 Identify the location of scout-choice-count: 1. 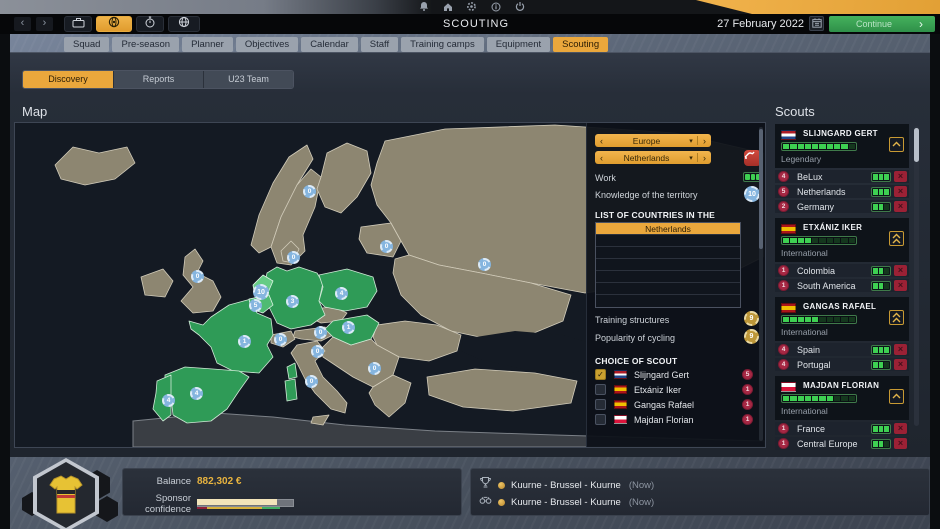
(747, 404).